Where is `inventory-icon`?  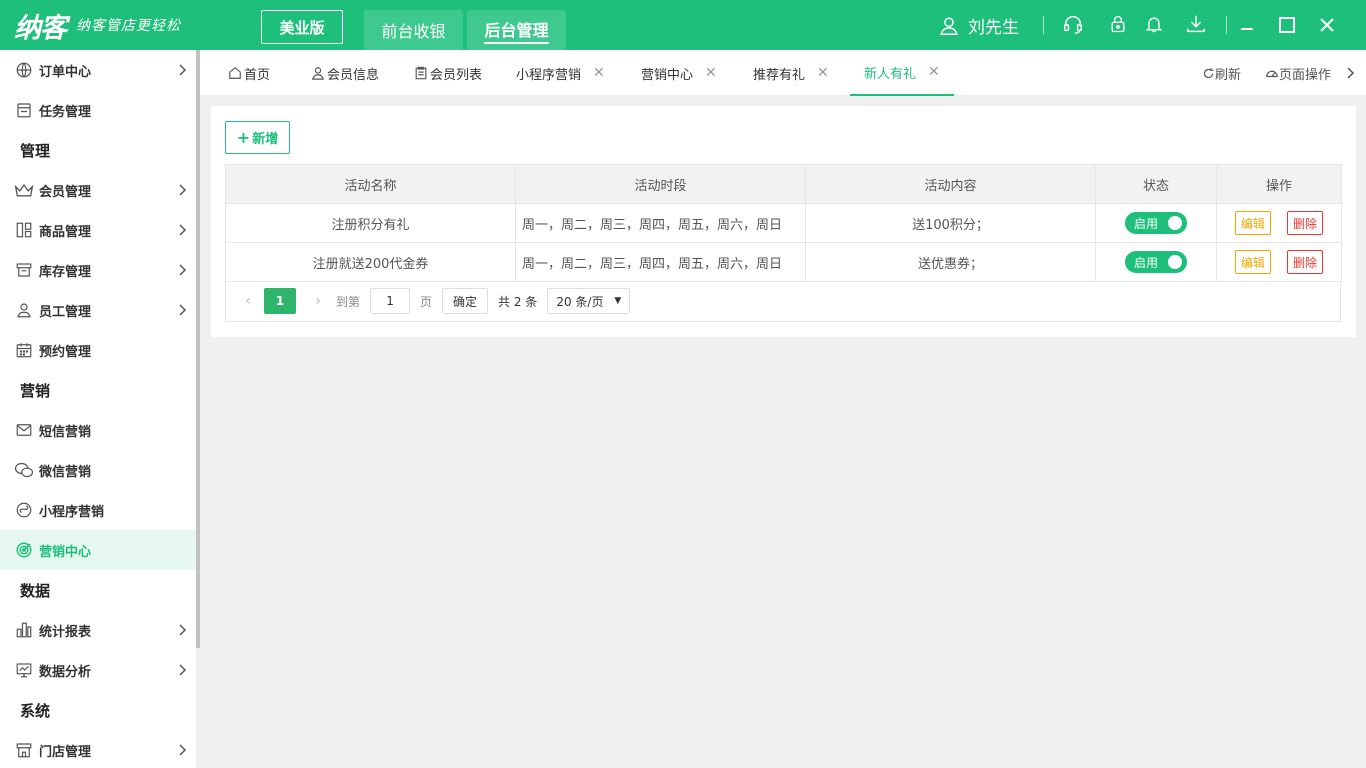 inventory-icon is located at coordinates (24, 270).